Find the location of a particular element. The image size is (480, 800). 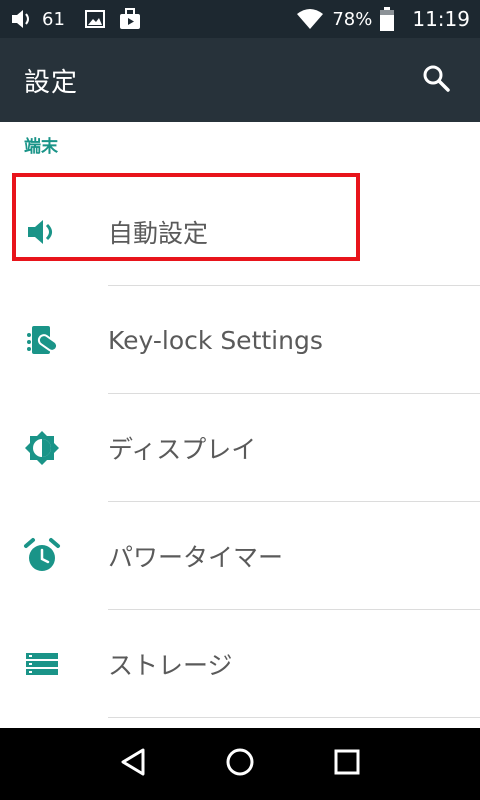

settings-item-label: ストレージ is located at coordinates (170, 665).